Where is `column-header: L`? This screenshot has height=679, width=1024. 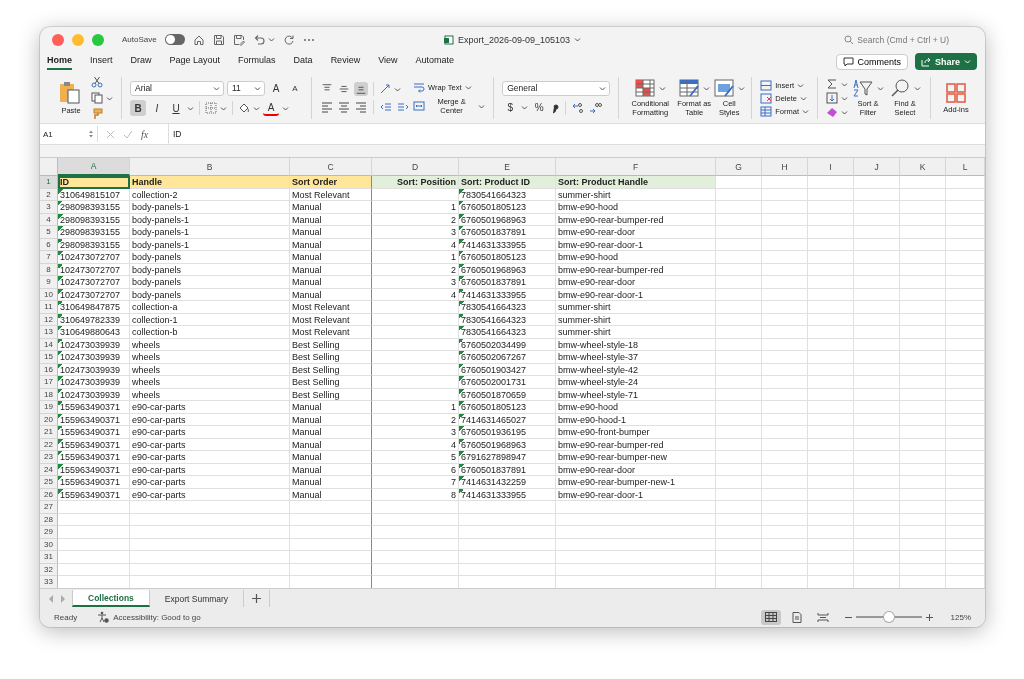
column-header: L is located at coordinates (965, 167).